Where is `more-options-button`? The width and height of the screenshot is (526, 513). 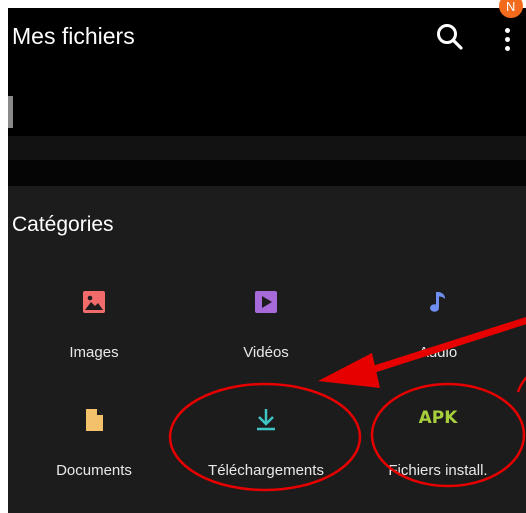
more-options-button is located at coordinates (508, 40).